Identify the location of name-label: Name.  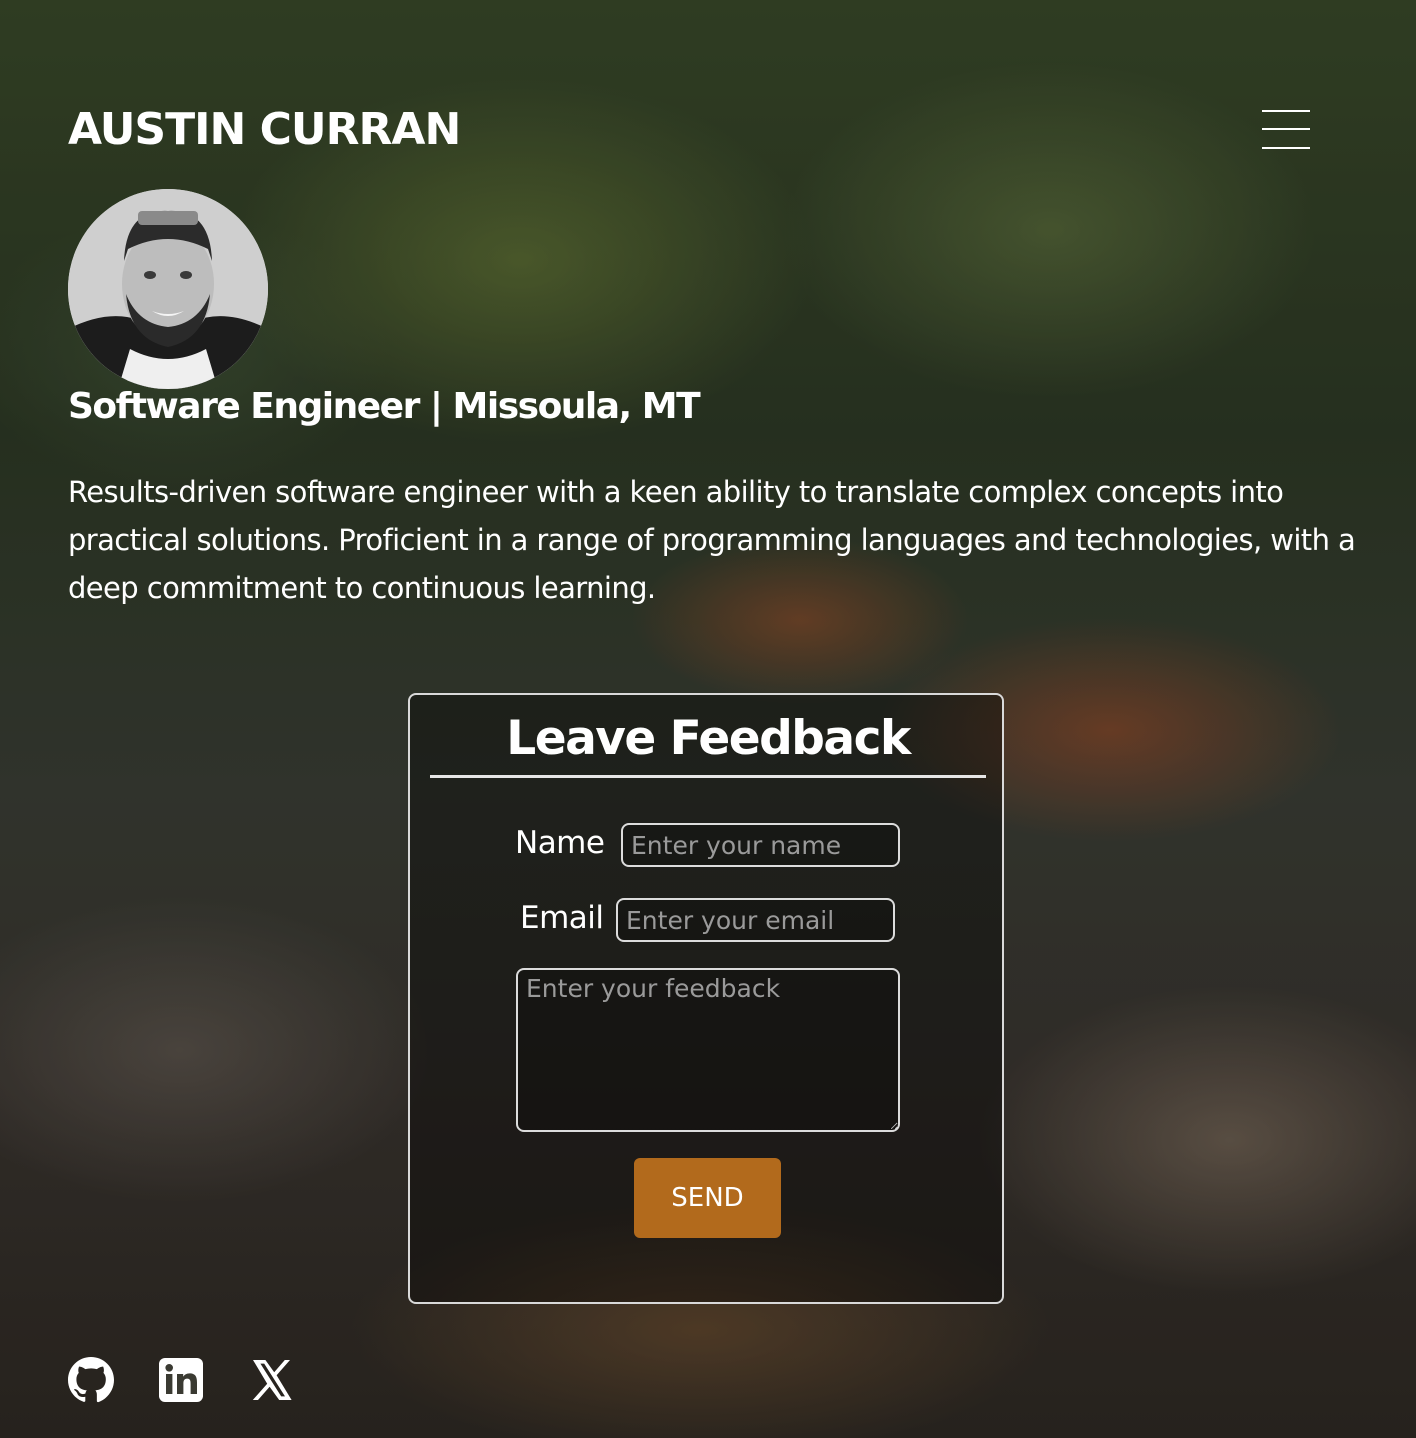
(560, 843).